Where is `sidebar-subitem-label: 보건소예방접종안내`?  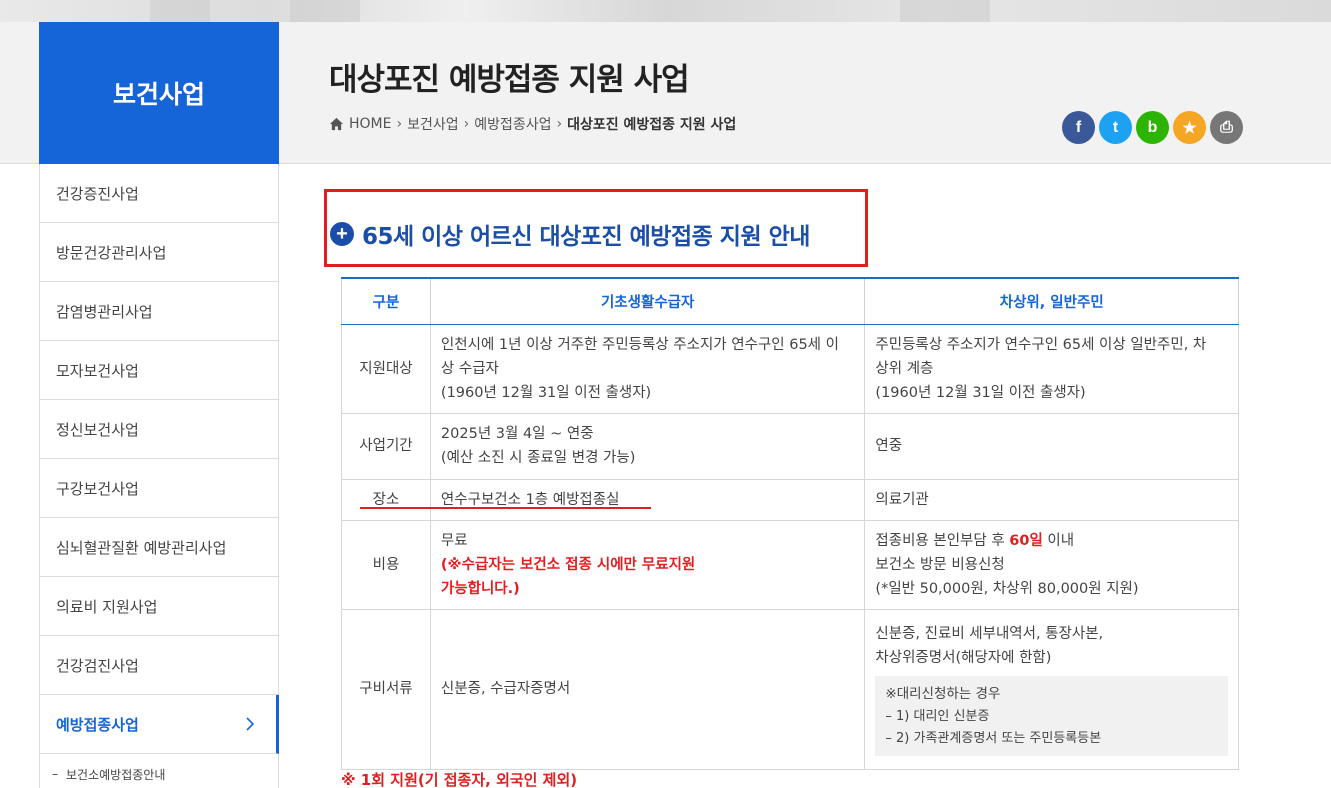
sidebar-subitem-label: 보건소예방접종안내 is located at coordinates (116, 774).